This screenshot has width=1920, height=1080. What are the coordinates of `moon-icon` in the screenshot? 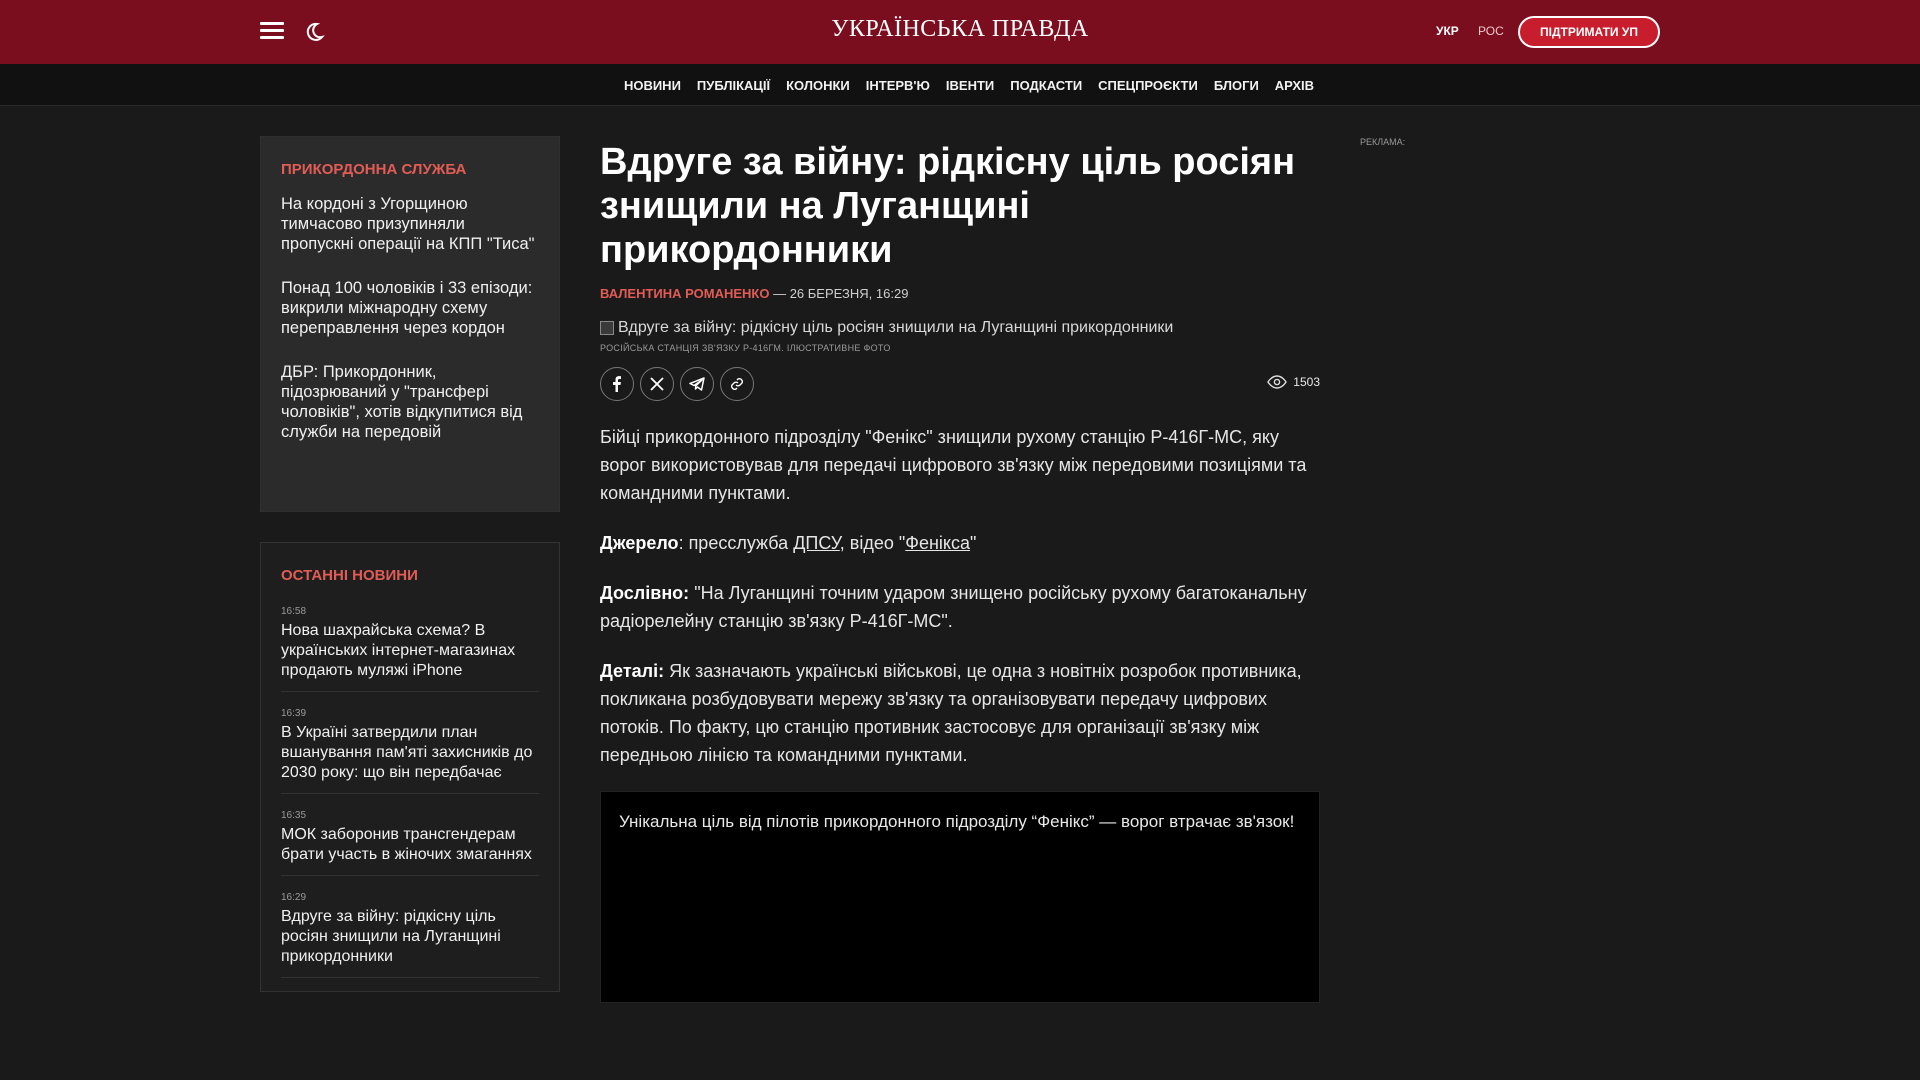 It's located at (314, 32).